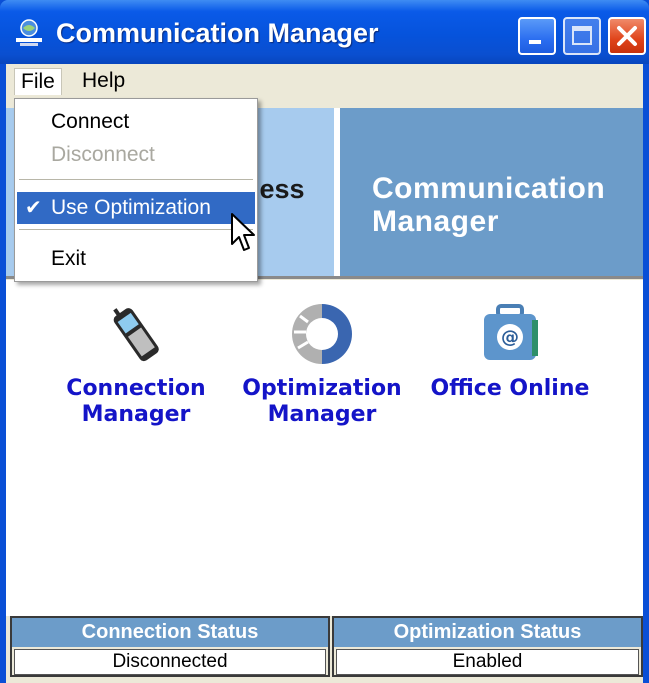 The height and width of the screenshot is (683, 649). Describe the element at coordinates (510, 388) in the screenshot. I see `launcher-label-office: Office Online` at that location.